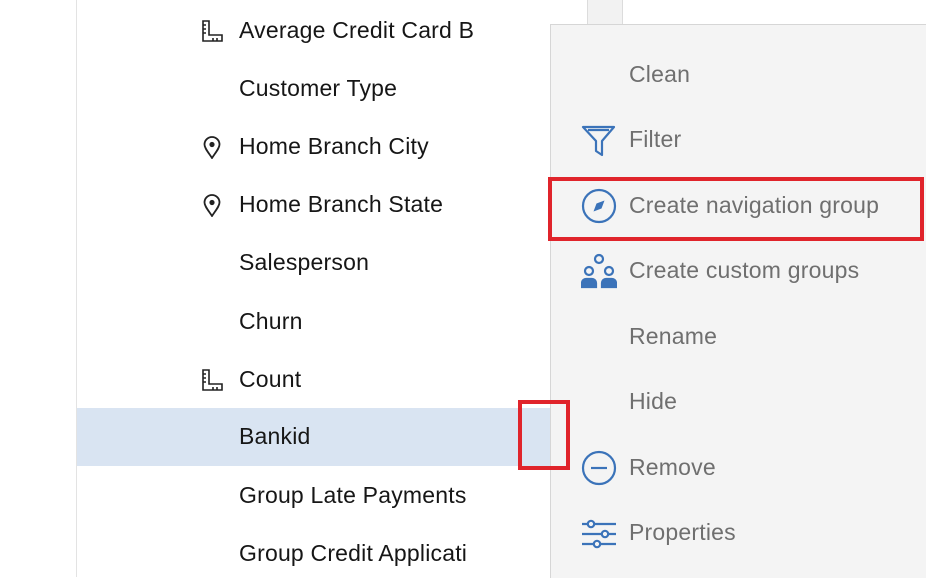  What do you see at coordinates (673, 336) in the screenshot?
I see `menu-item-label: Rename` at bounding box center [673, 336].